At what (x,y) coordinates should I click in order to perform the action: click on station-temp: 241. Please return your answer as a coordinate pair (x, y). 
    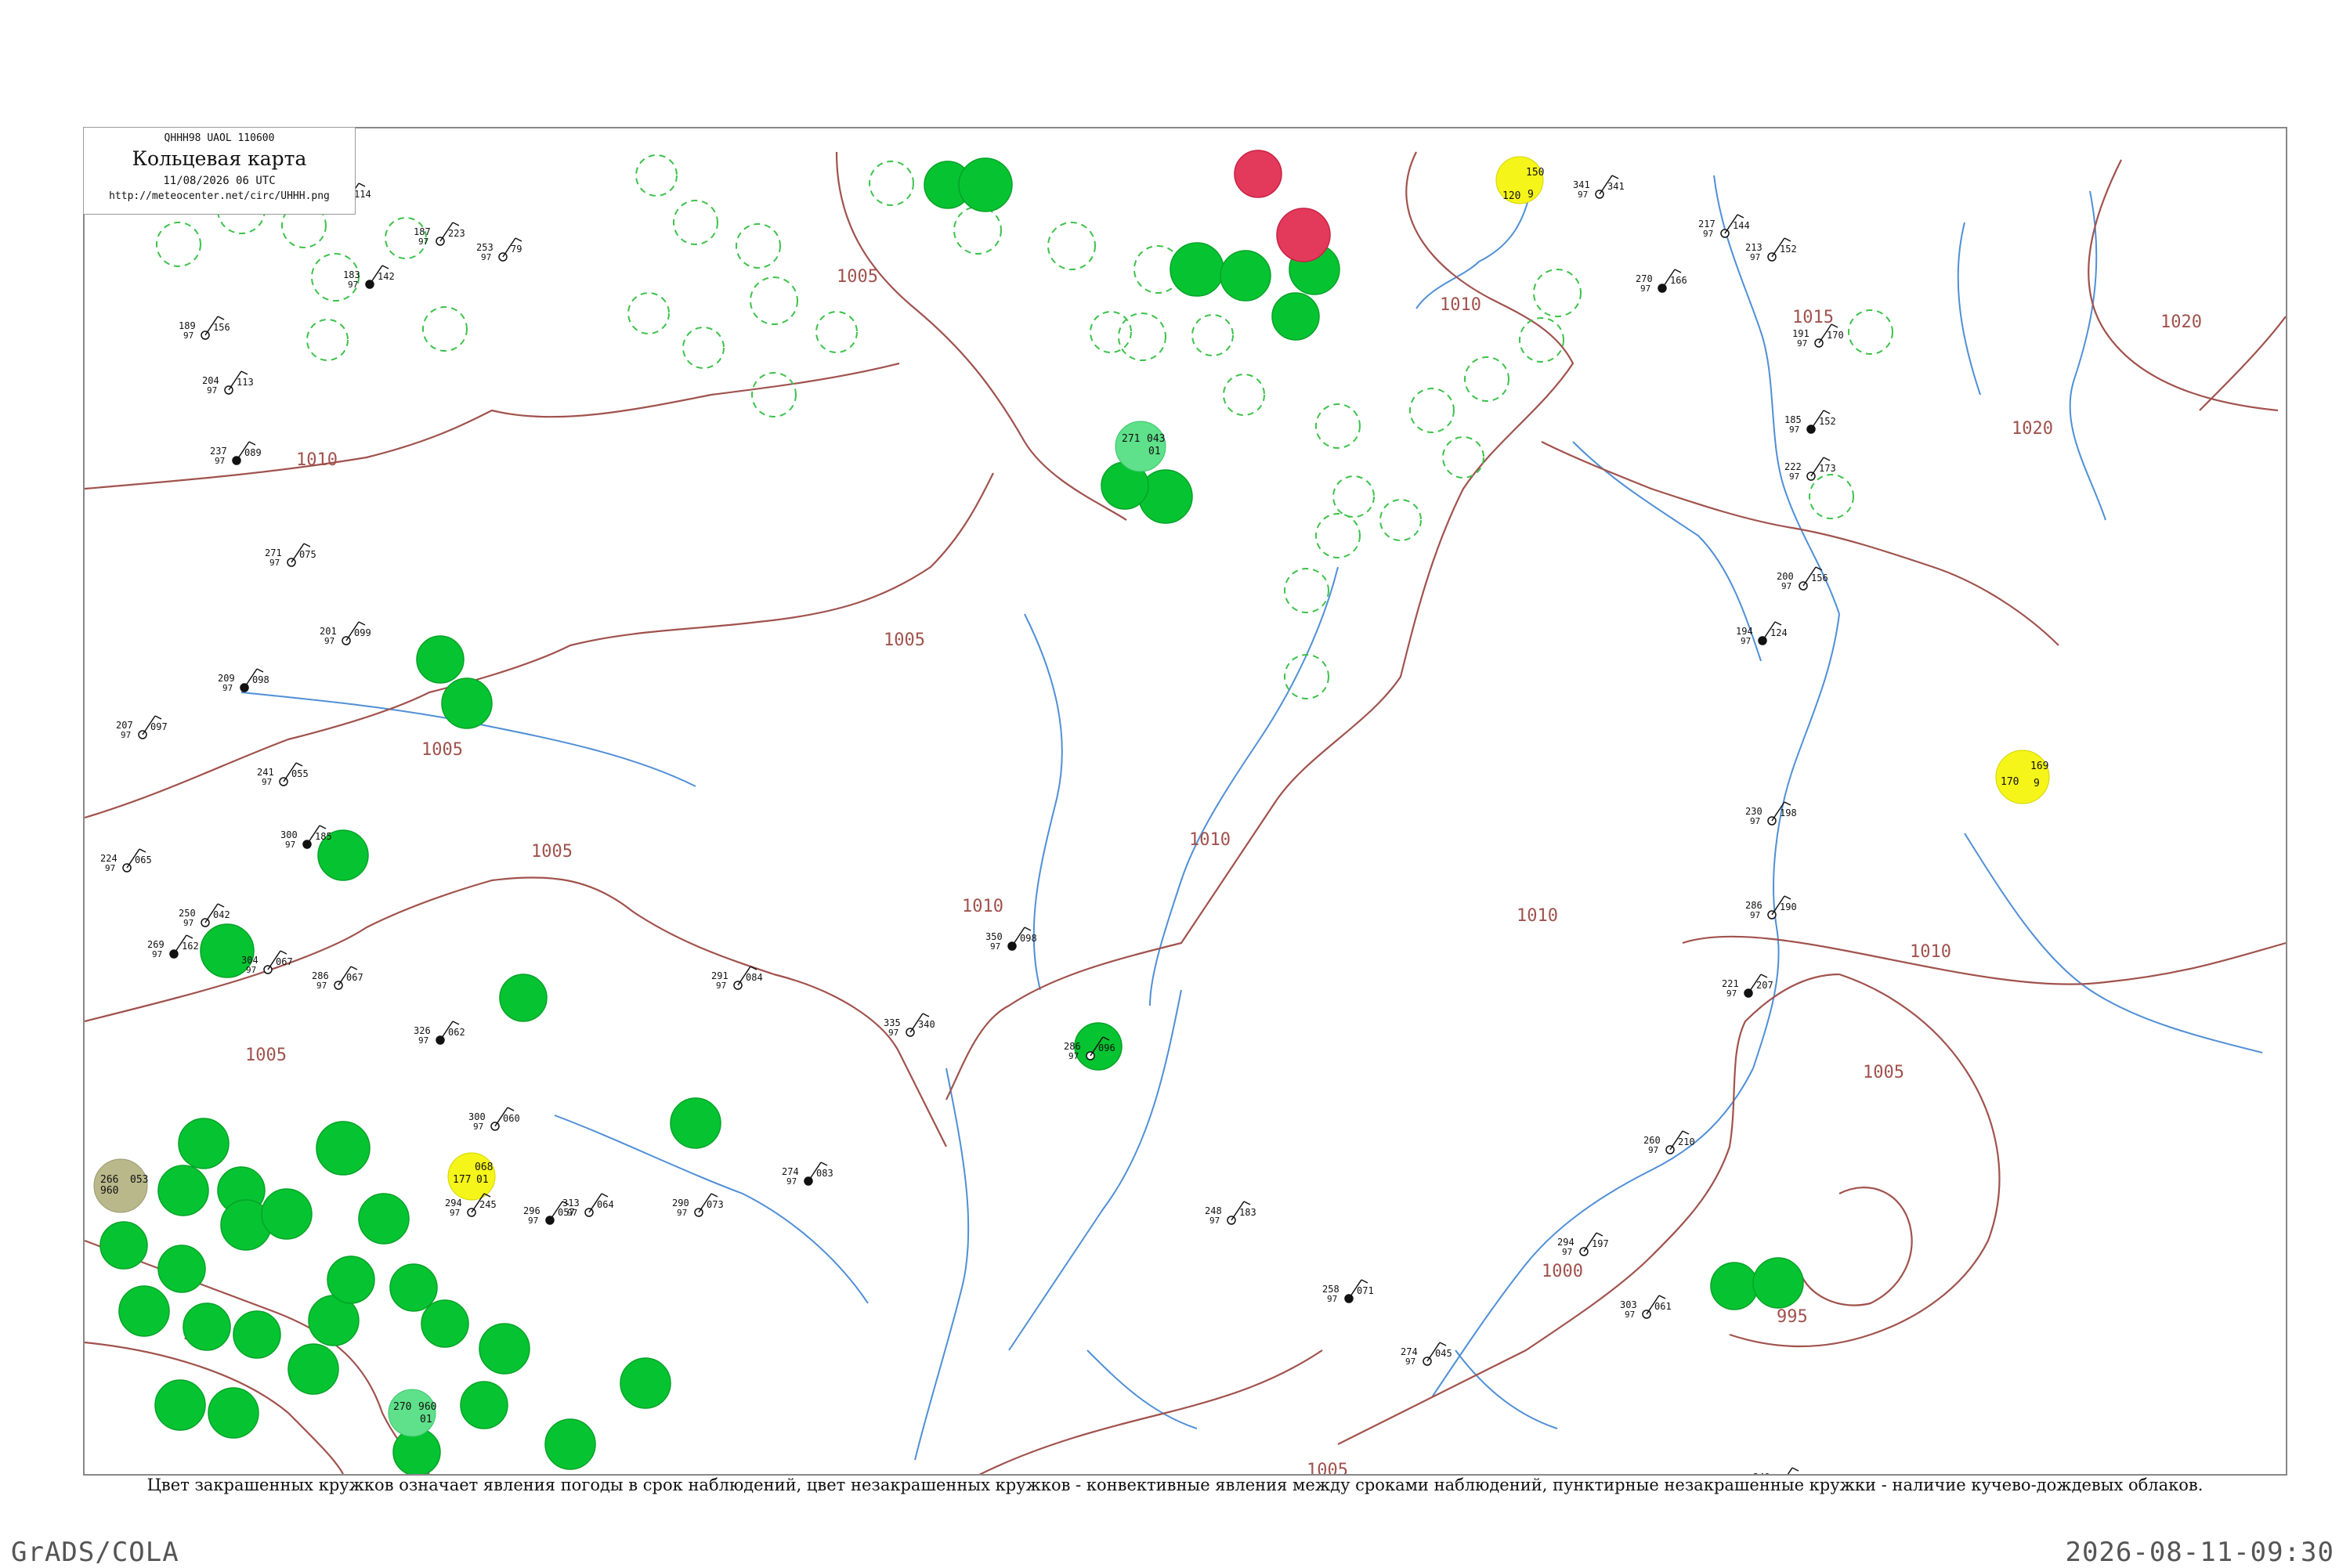
    Looking at the image, I should click on (266, 772).